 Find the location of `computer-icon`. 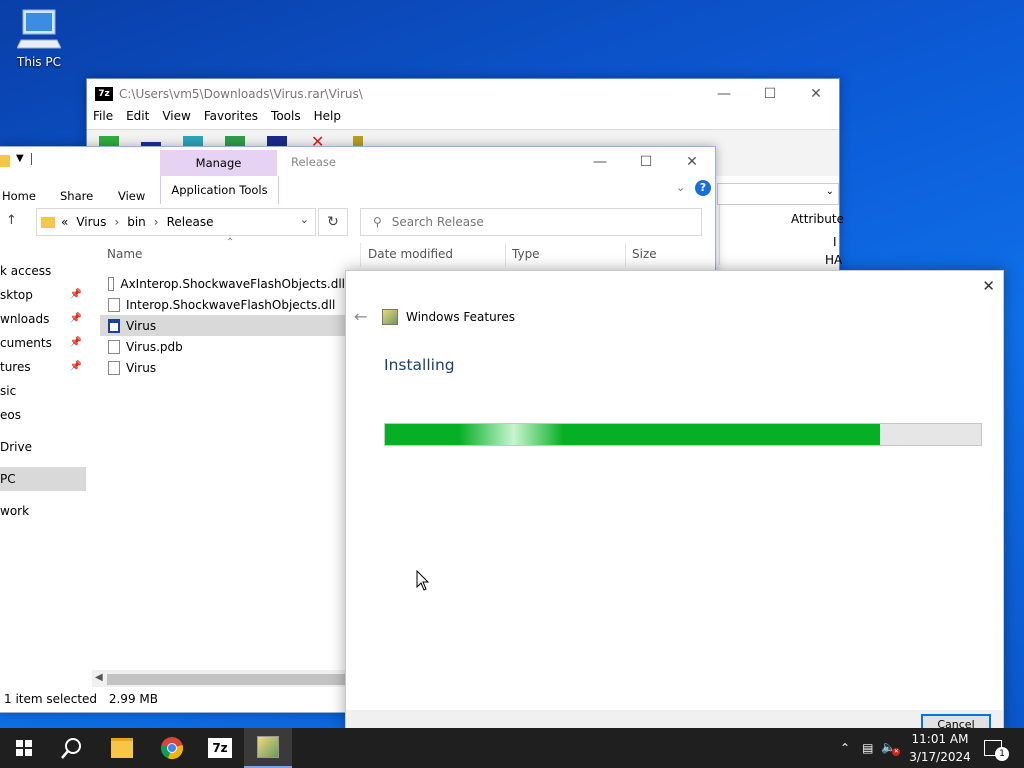

computer-icon is located at coordinates (39, 29).